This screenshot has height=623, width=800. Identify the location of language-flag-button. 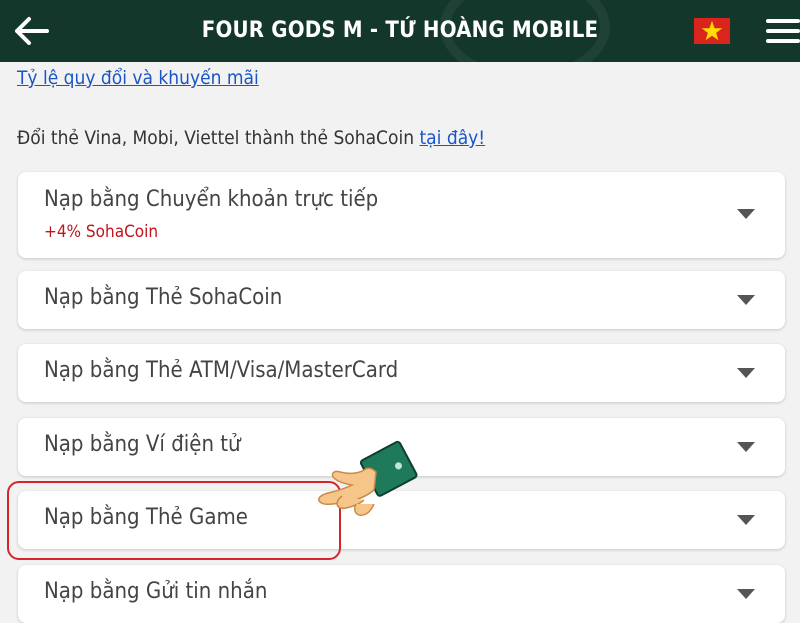
(712, 31).